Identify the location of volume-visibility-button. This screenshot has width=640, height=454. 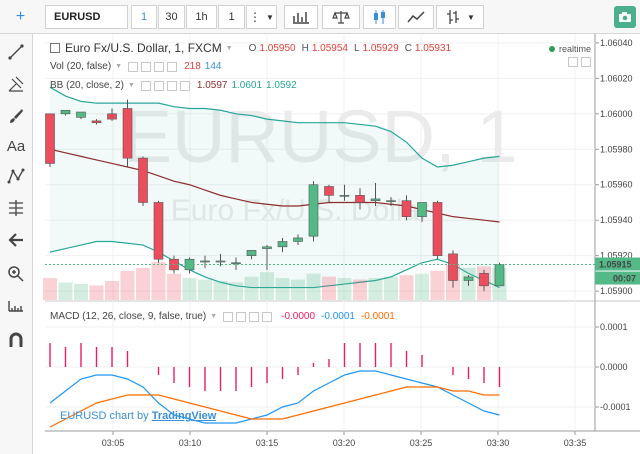
(133, 66).